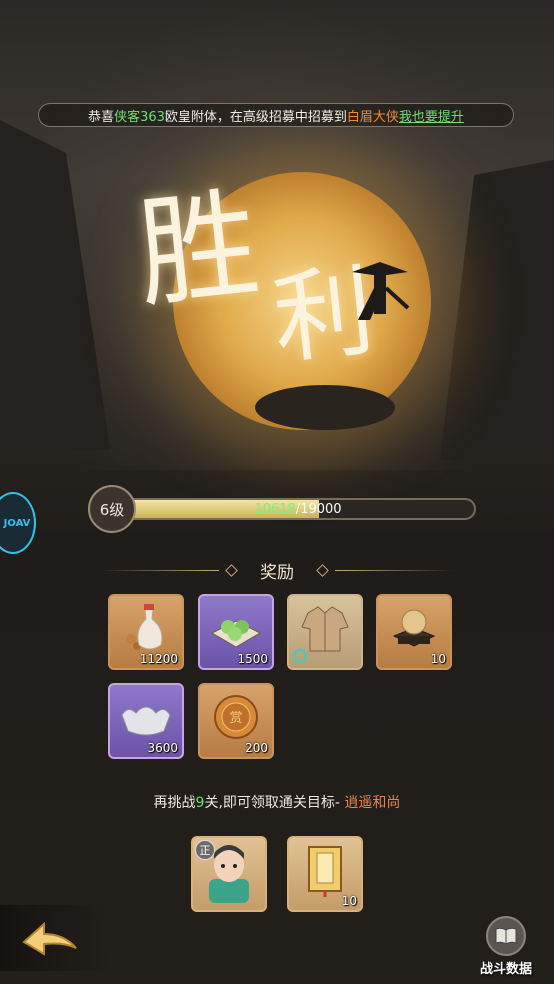  What do you see at coordinates (272, 803) in the screenshot?
I see `challenge-middle: 关,即可领取通关目标-` at bounding box center [272, 803].